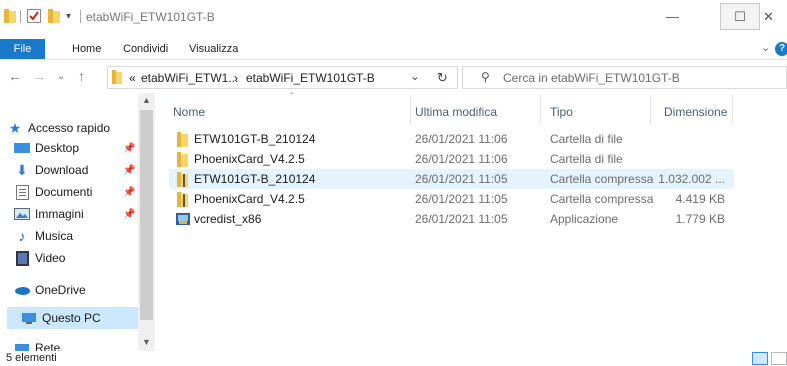  What do you see at coordinates (146, 215) in the screenshot?
I see `scrollbar-thumb` at bounding box center [146, 215].